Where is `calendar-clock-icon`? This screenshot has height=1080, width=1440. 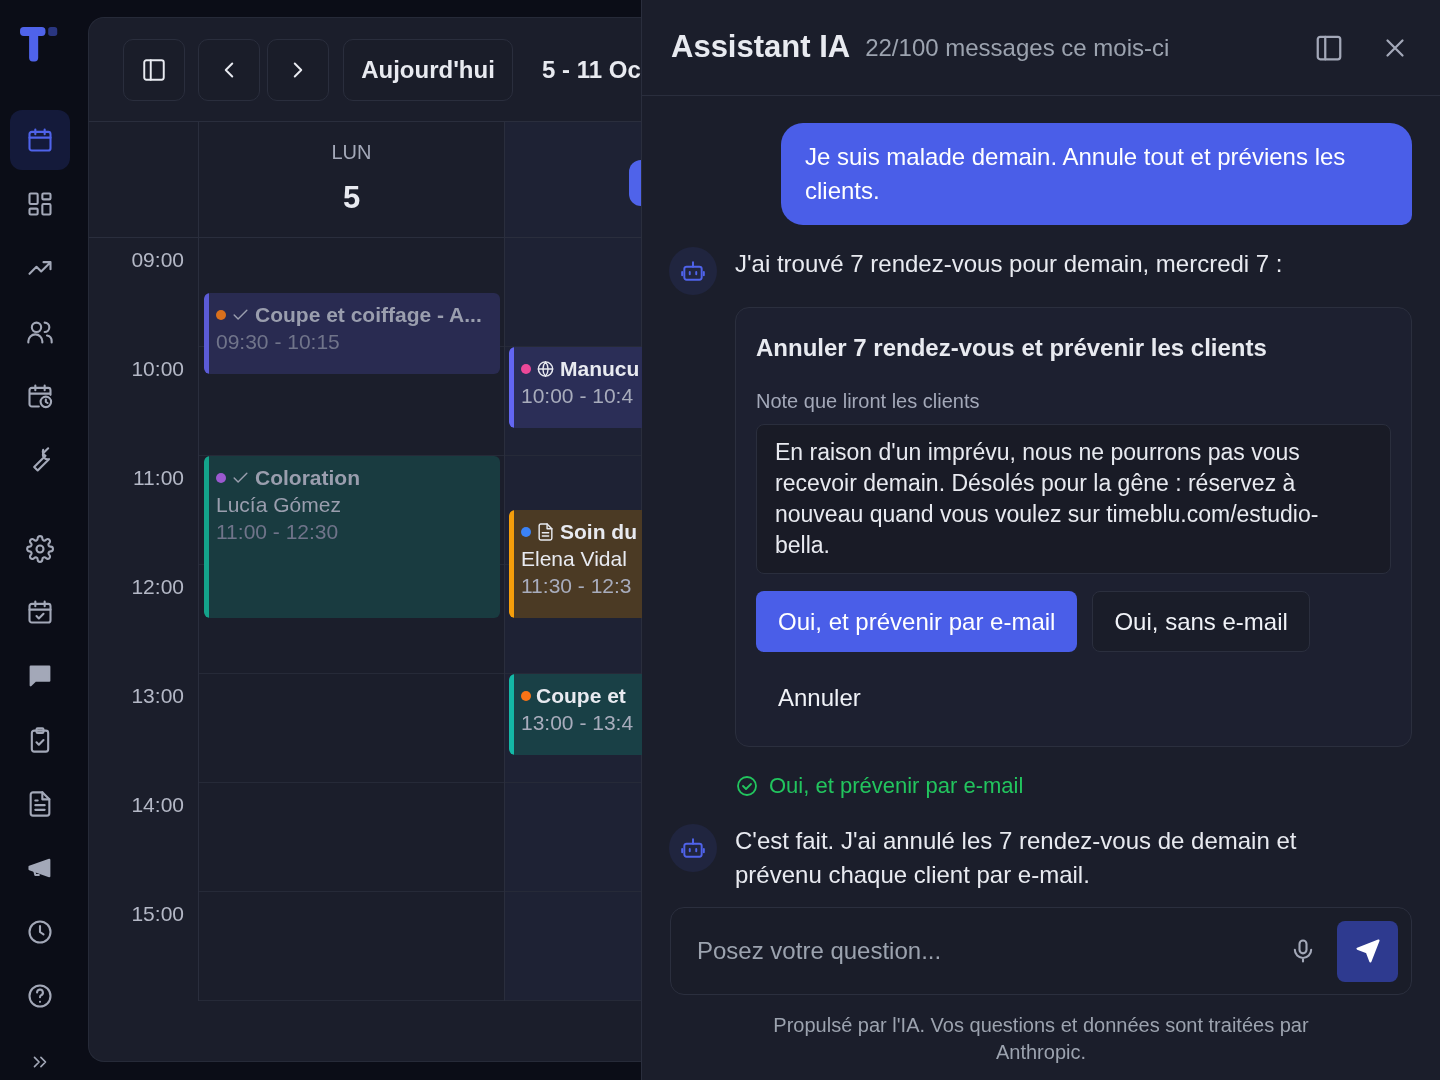 calendar-clock-icon is located at coordinates (40, 395).